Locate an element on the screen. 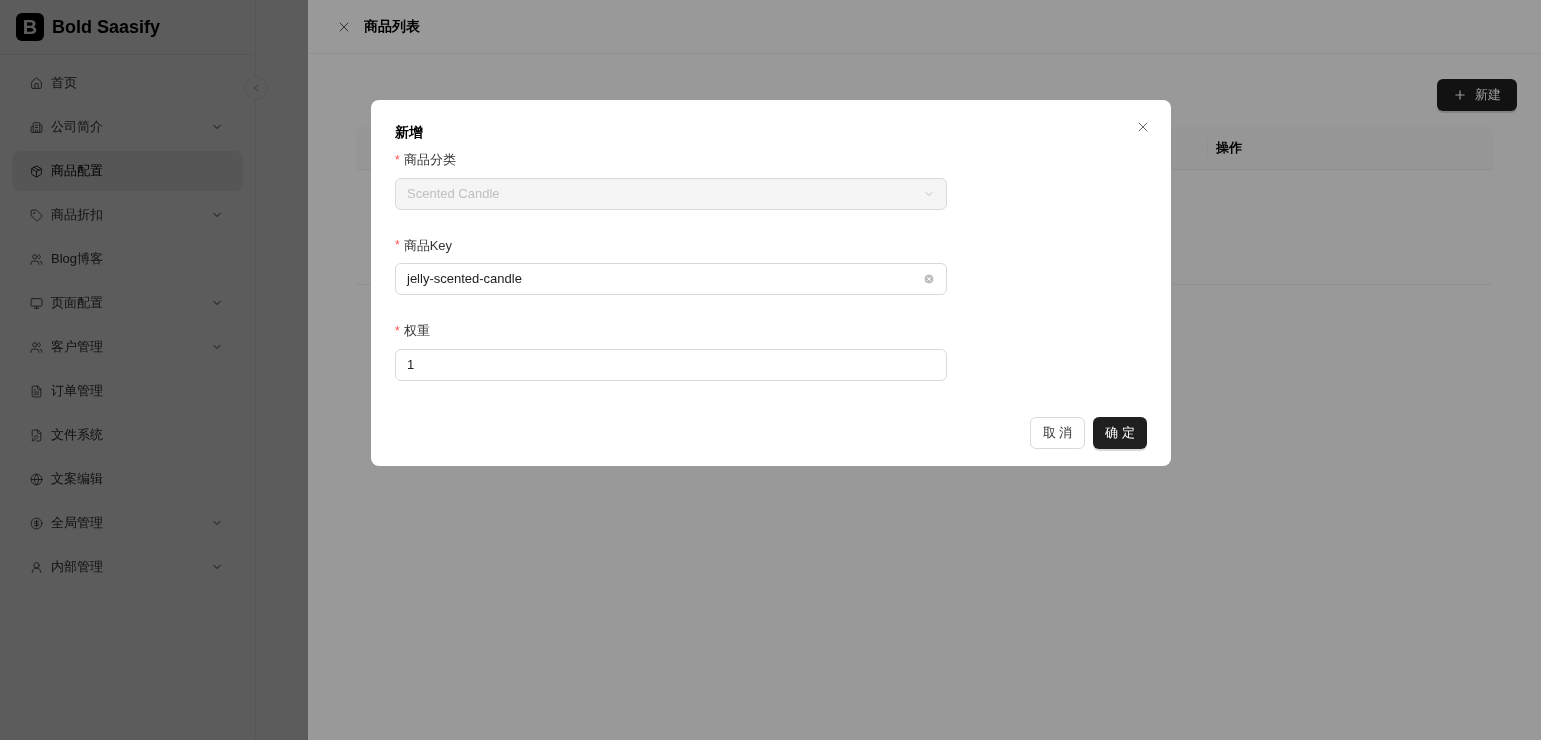  plus-icon is located at coordinates (1460, 95).